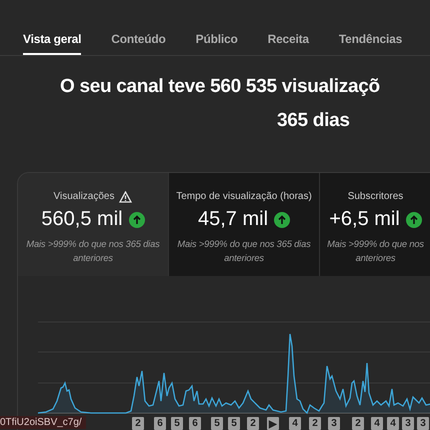 The image size is (430, 430). Describe the element at coordinates (82, 219) in the screenshot. I see `metric-value: 560,5 mil` at that location.